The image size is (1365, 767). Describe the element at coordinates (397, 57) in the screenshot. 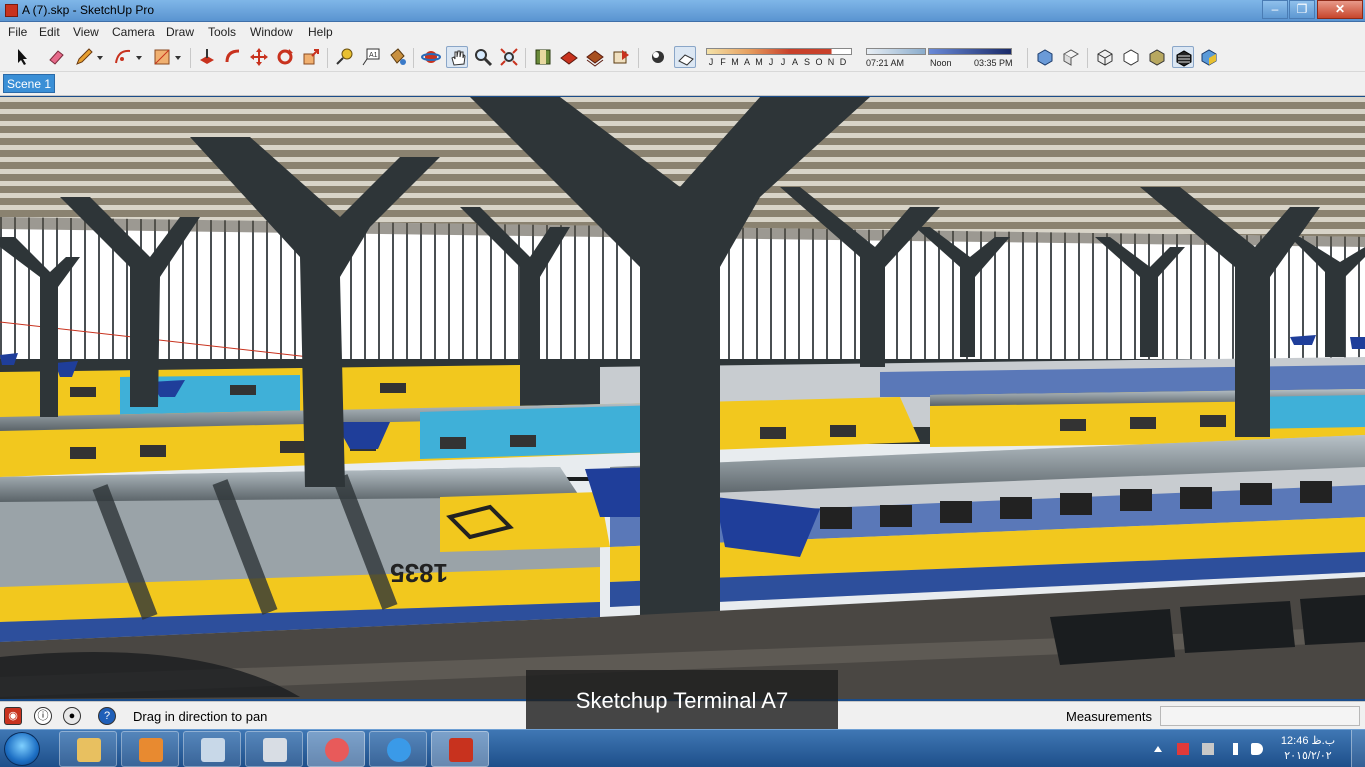

I see `paint-bucket-tool-icon` at that location.